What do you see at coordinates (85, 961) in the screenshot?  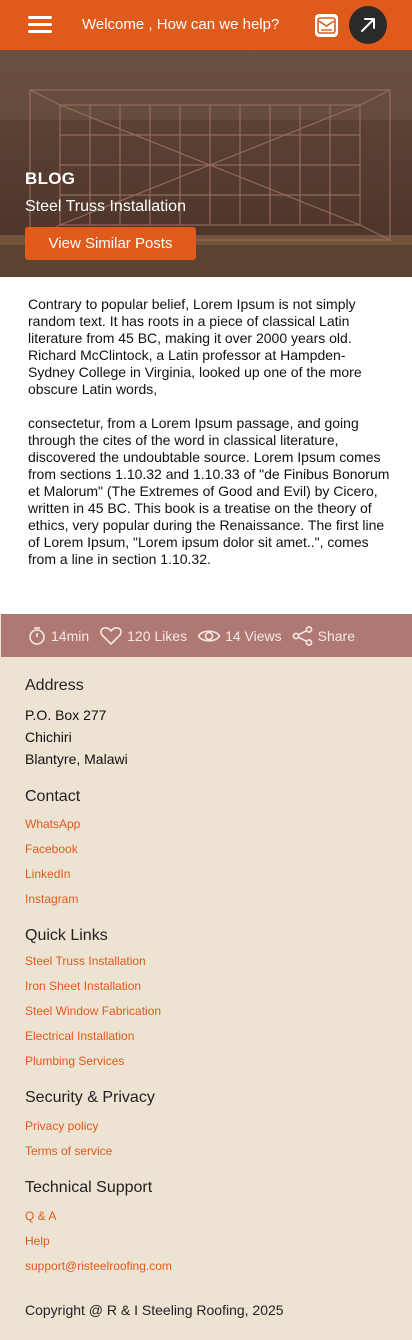 I see `quick-link-steel-truss: Steel Truss Installation` at bounding box center [85, 961].